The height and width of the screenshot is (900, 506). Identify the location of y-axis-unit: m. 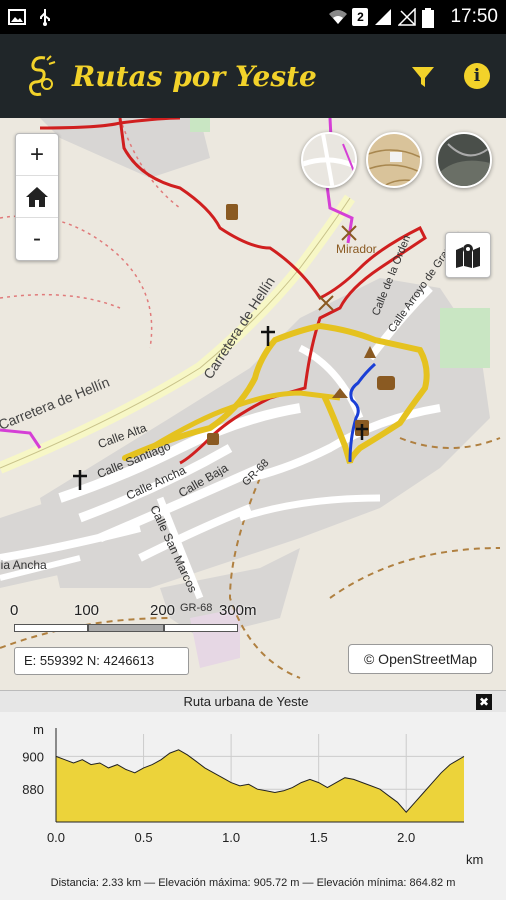
(38, 729).